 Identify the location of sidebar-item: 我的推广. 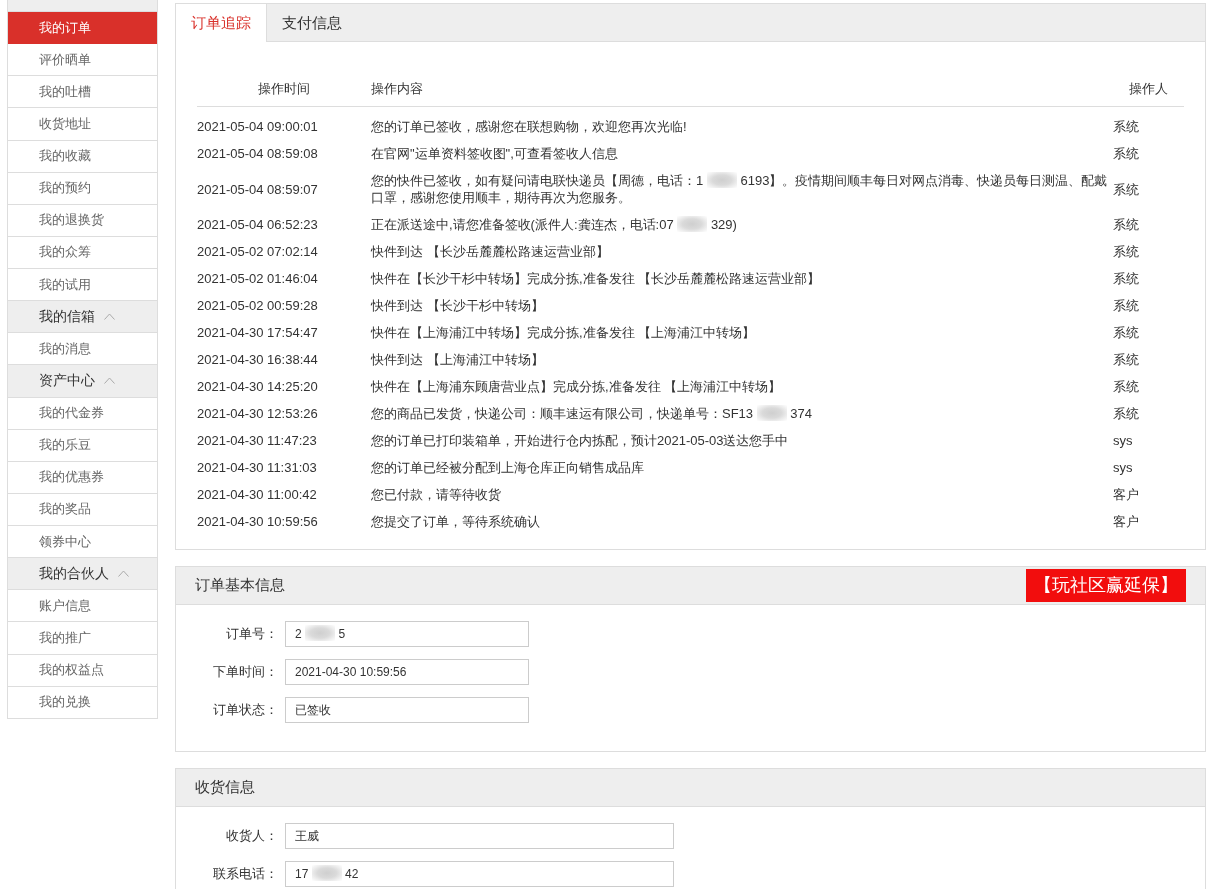
(82, 638).